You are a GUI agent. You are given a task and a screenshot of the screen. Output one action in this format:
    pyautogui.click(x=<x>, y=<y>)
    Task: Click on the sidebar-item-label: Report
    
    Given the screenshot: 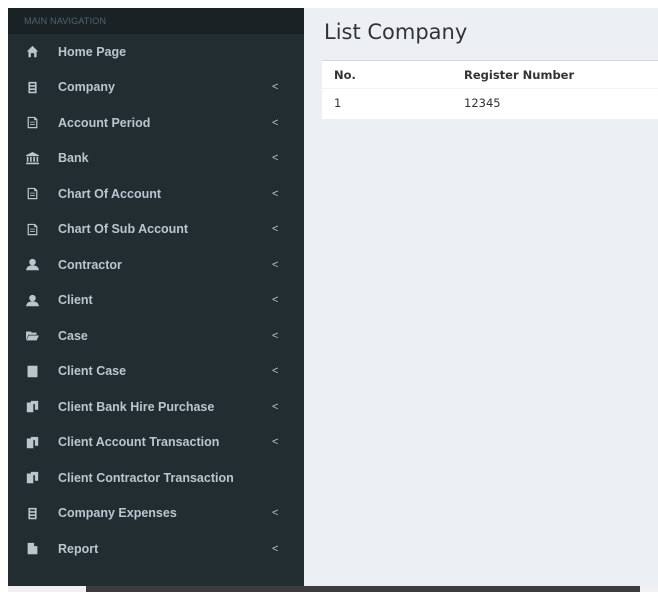 What is the action you would take?
    pyautogui.click(x=78, y=548)
    